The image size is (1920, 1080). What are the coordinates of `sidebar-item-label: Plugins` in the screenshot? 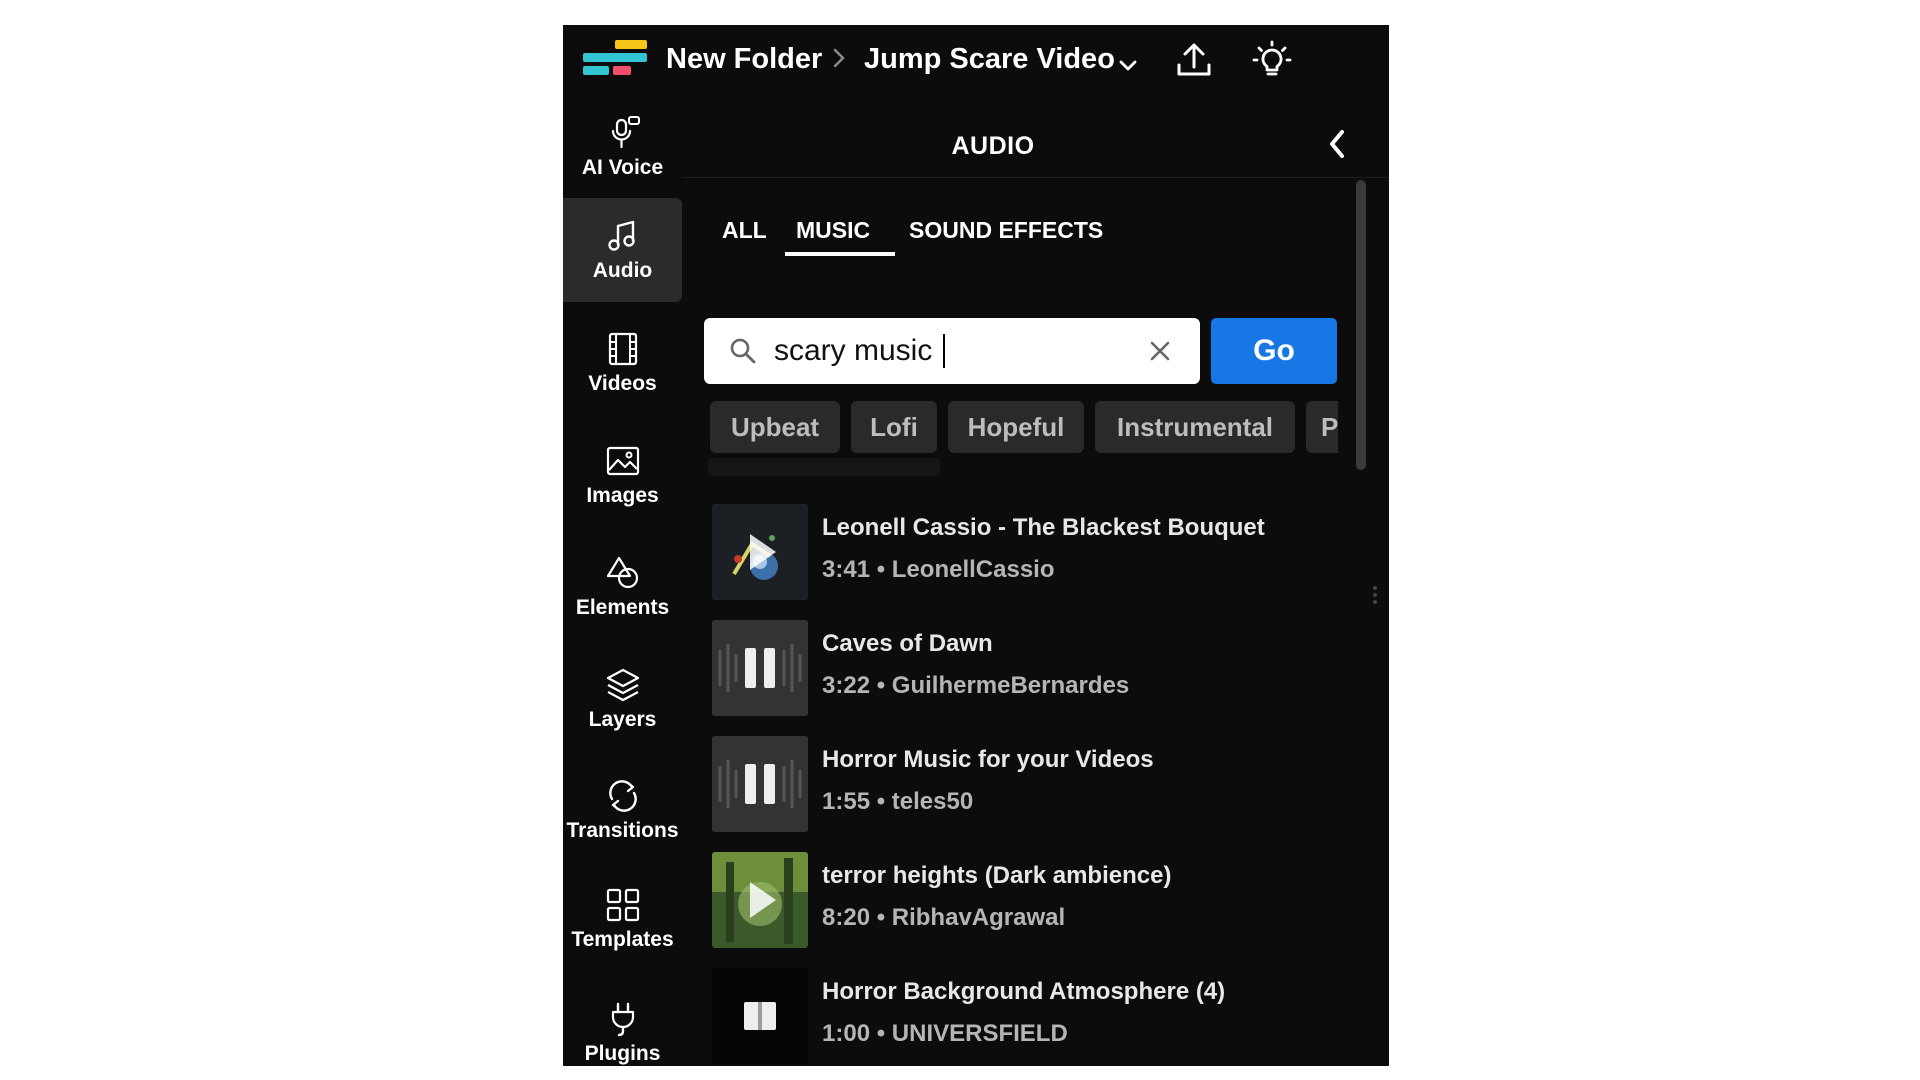 It's located at (622, 1053).